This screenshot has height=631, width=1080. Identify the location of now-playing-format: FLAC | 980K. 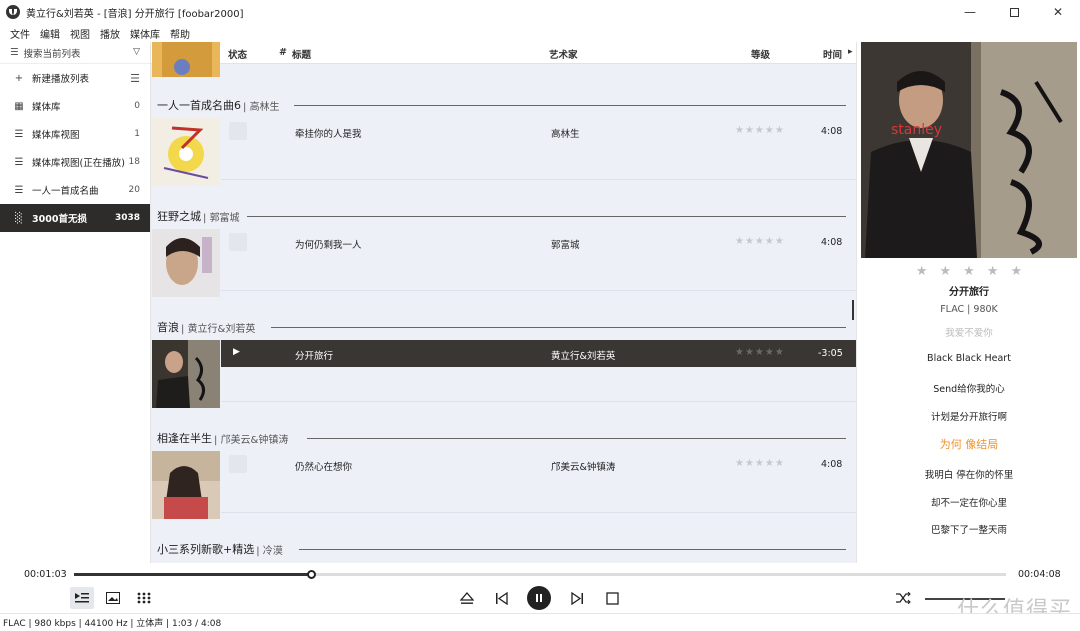
(969, 309).